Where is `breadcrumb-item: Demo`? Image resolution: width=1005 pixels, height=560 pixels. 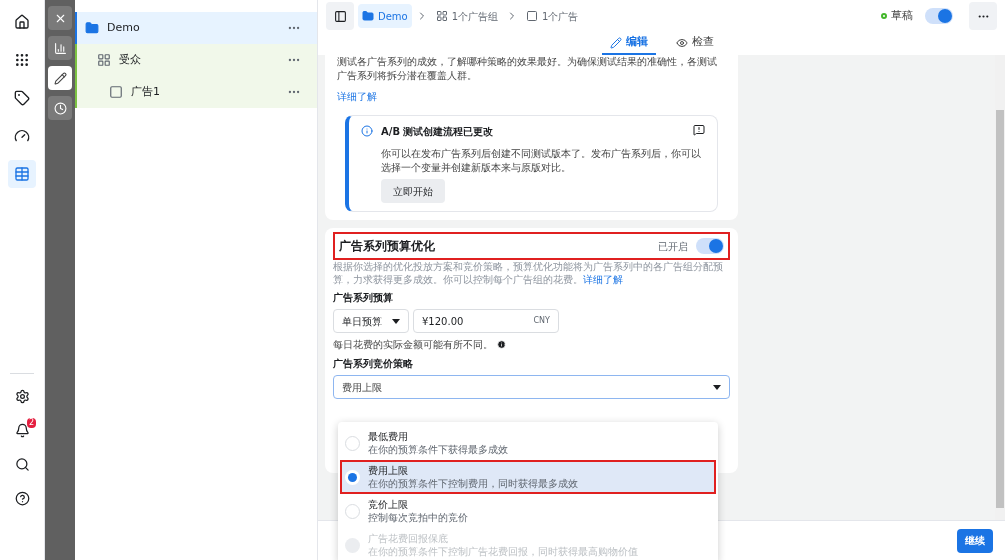 breadcrumb-item: Demo is located at coordinates (385, 16).